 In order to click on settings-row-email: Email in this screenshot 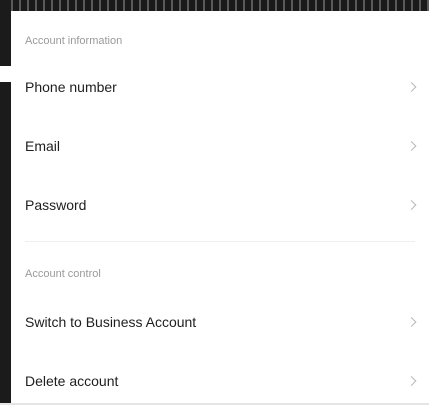, I will do `click(220, 146)`.